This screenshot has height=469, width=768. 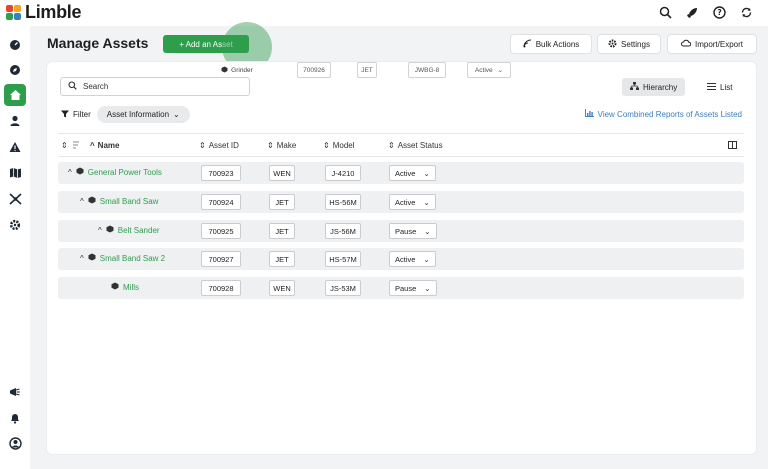 What do you see at coordinates (65, 115) in the screenshot?
I see `filter-icon` at bounding box center [65, 115].